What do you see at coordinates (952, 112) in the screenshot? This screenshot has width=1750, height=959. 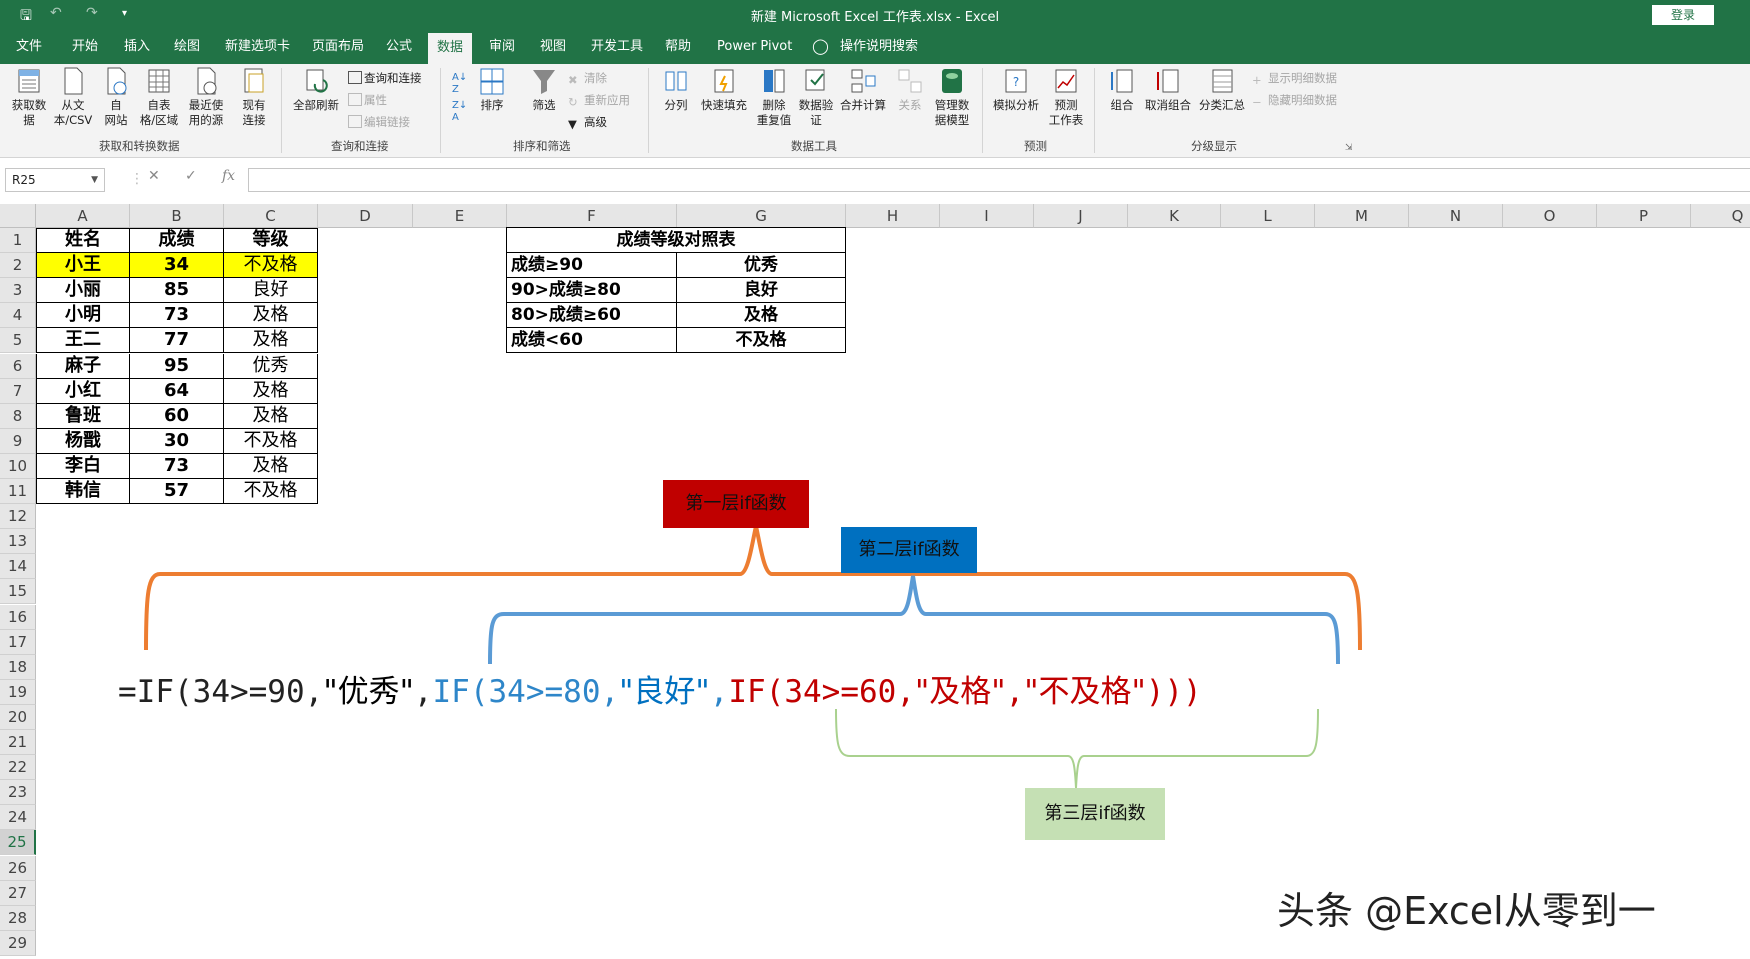 I see `manage-data-model-label: 管理数 据模型` at bounding box center [952, 112].